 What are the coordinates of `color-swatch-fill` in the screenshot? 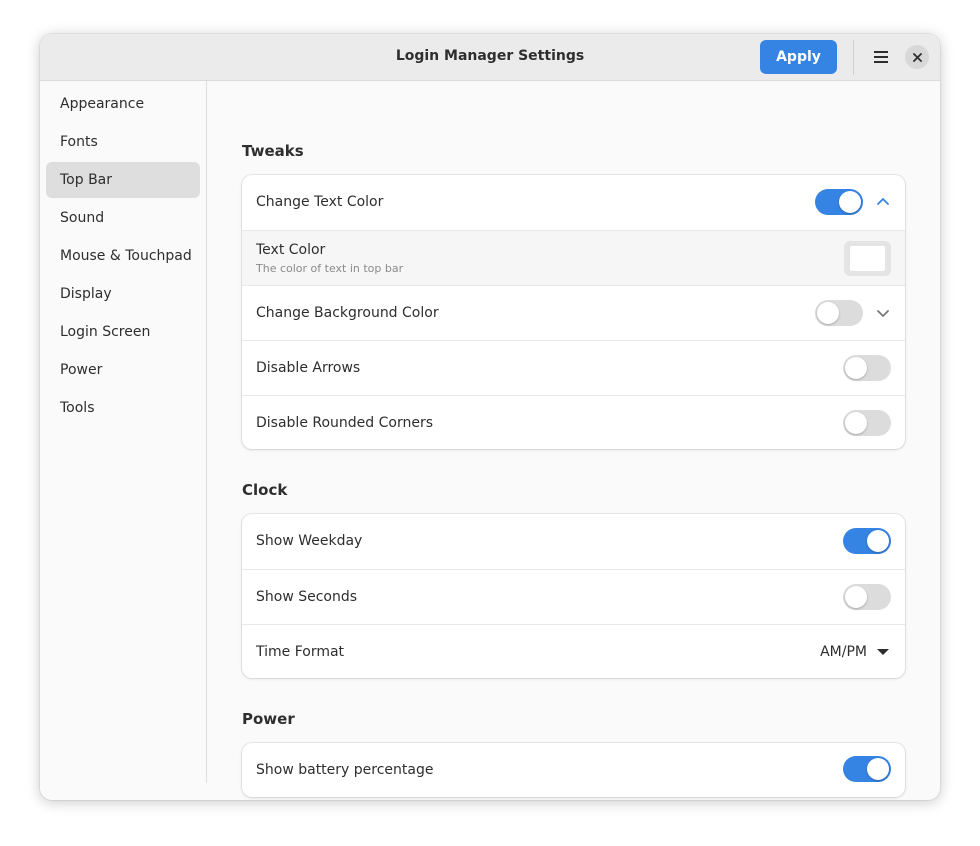 It's located at (867, 258).